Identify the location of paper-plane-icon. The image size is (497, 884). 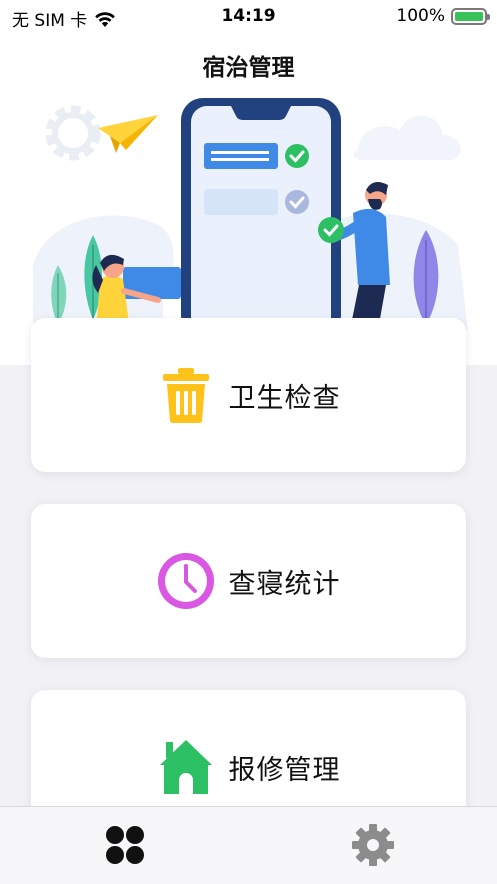
(128, 134).